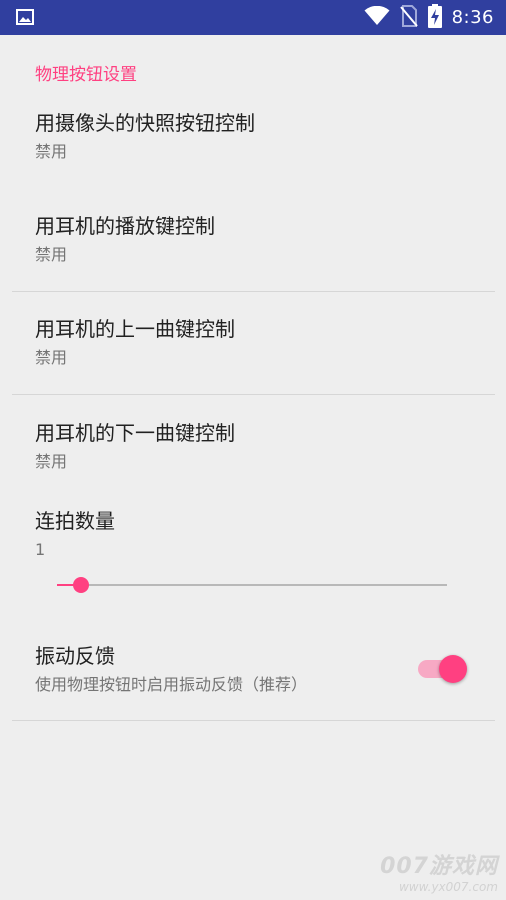 The height and width of the screenshot is (900, 506). What do you see at coordinates (135, 342) in the screenshot?
I see `pref-headset-prev-key: 用耳机的上一曲键控制 禁用` at bounding box center [135, 342].